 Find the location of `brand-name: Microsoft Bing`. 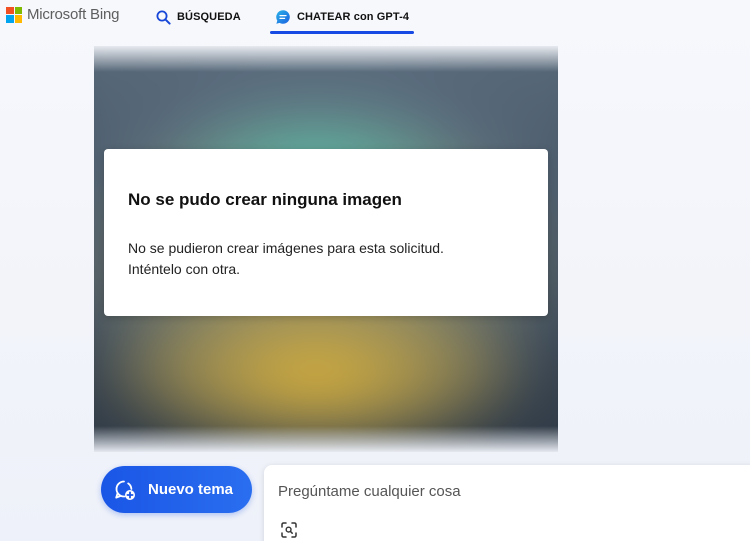

brand-name: Microsoft Bing is located at coordinates (73, 14).